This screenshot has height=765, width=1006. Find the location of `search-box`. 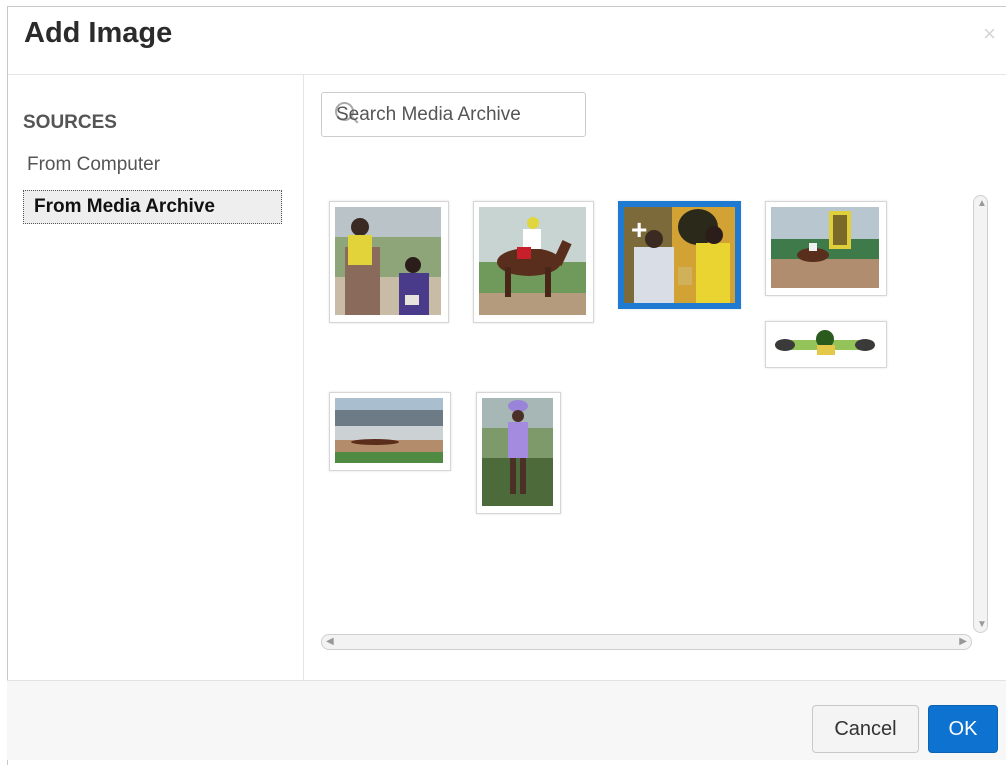

search-box is located at coordinates (453, 114).